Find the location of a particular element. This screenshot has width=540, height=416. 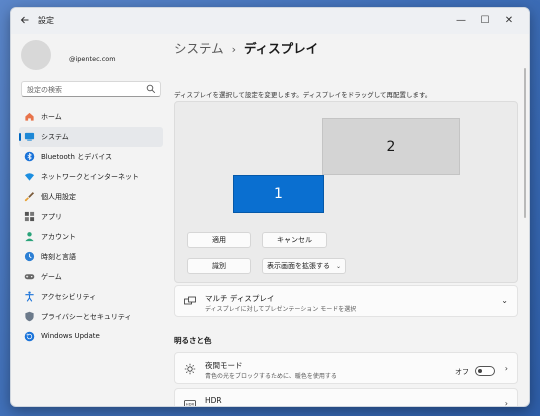

display-icon is located at coordinates (29, 136).